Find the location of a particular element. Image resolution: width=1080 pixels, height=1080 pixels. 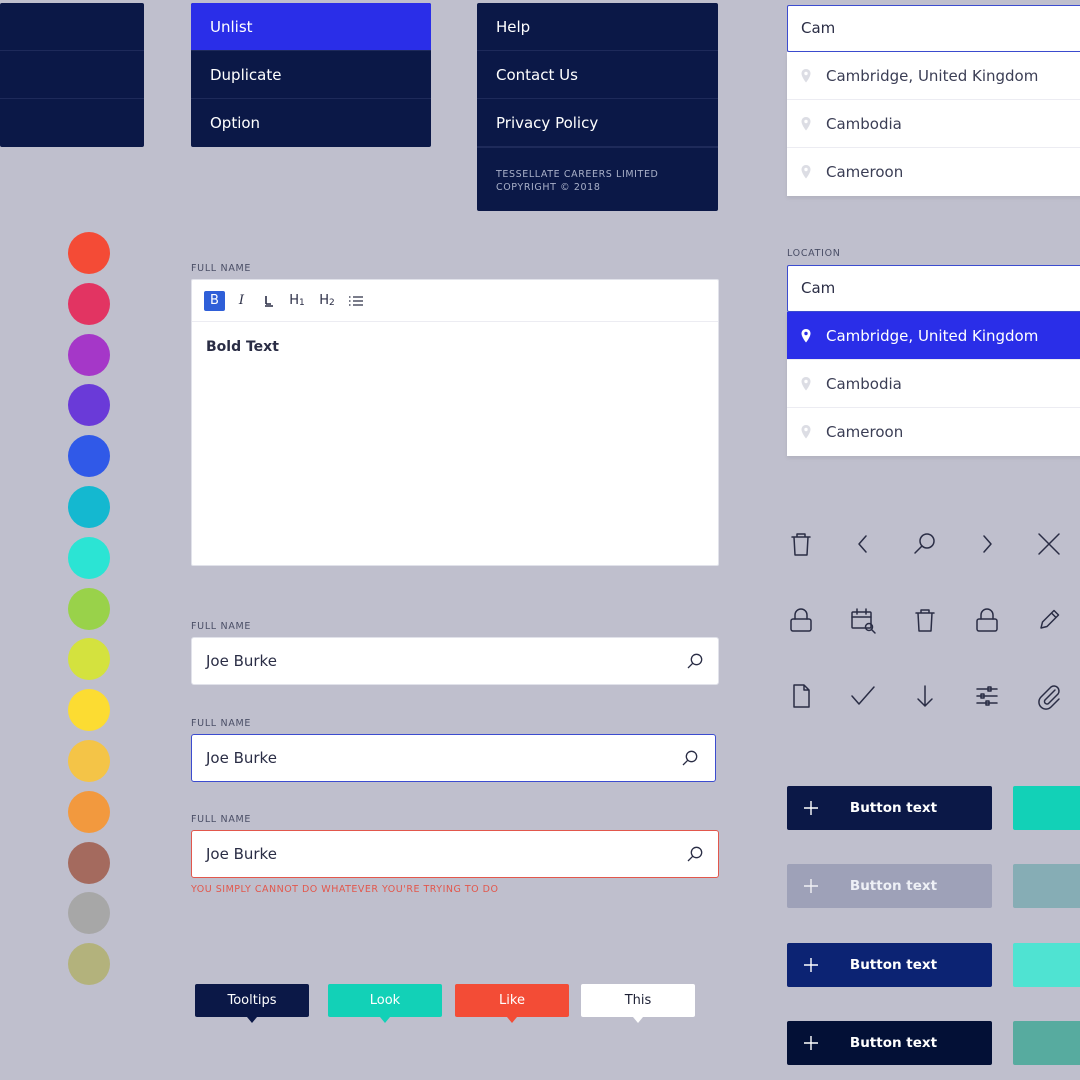

heading2-button: H2 is located at coordinates (327, 301).